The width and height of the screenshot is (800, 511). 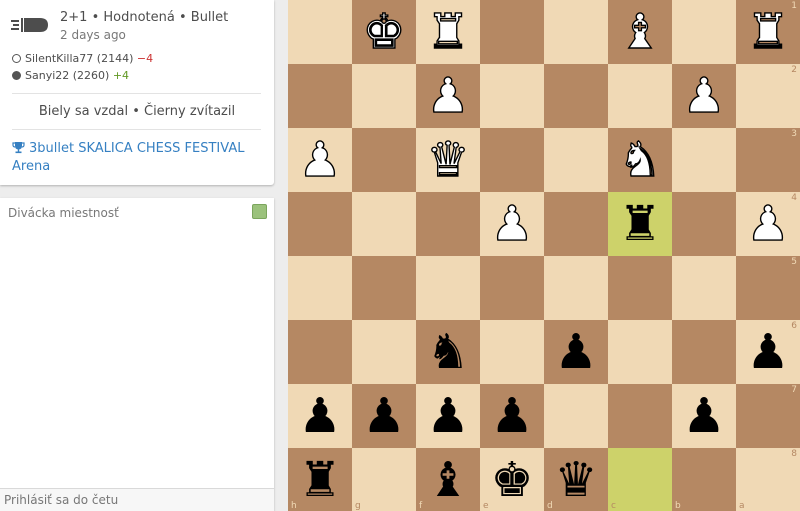 I want to click on square-e7: ♟, so click(x=512, y=416).